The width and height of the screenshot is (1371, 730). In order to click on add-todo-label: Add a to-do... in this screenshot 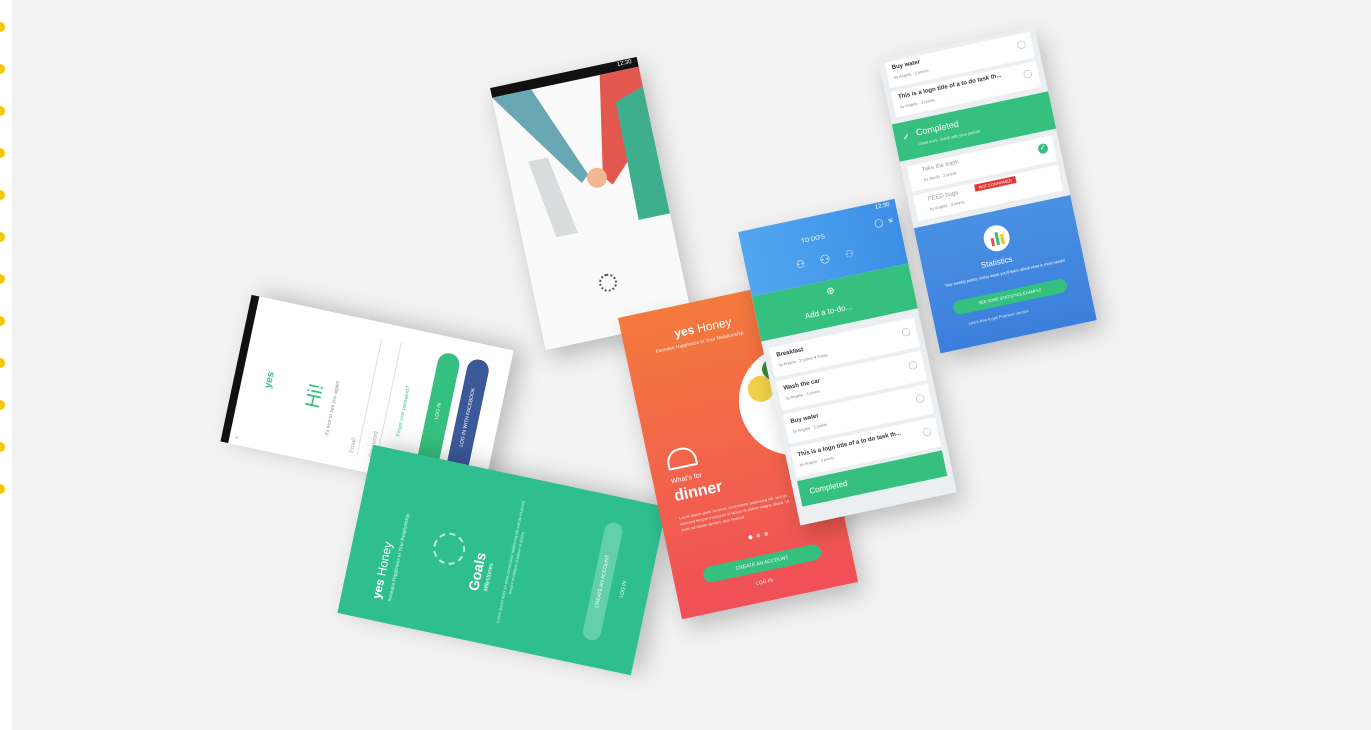, I will do `click(828, 311)`.